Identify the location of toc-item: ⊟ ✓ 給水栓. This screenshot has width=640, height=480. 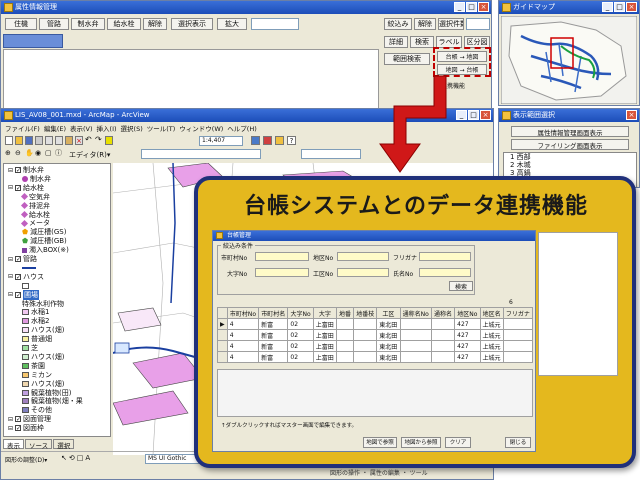
(26, 188).